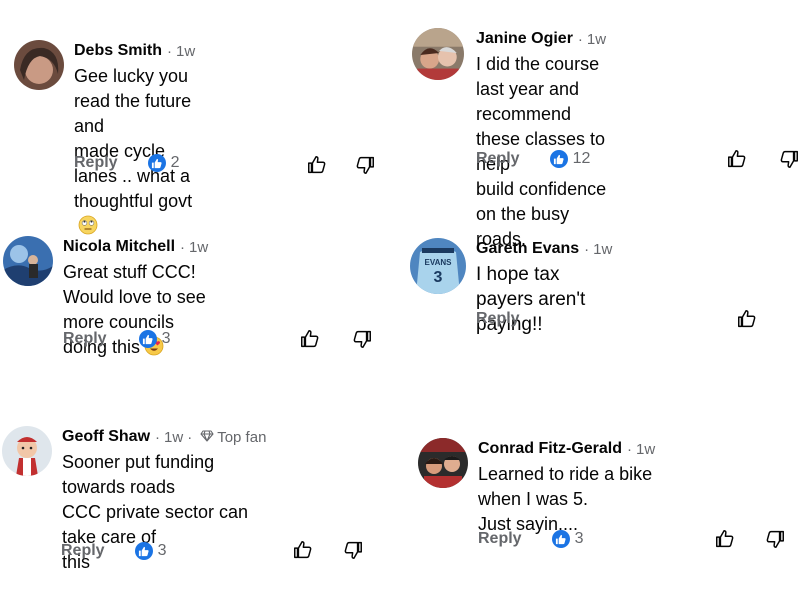  I want to click on commenter-name: Gareth Evans, so click(527, 249).